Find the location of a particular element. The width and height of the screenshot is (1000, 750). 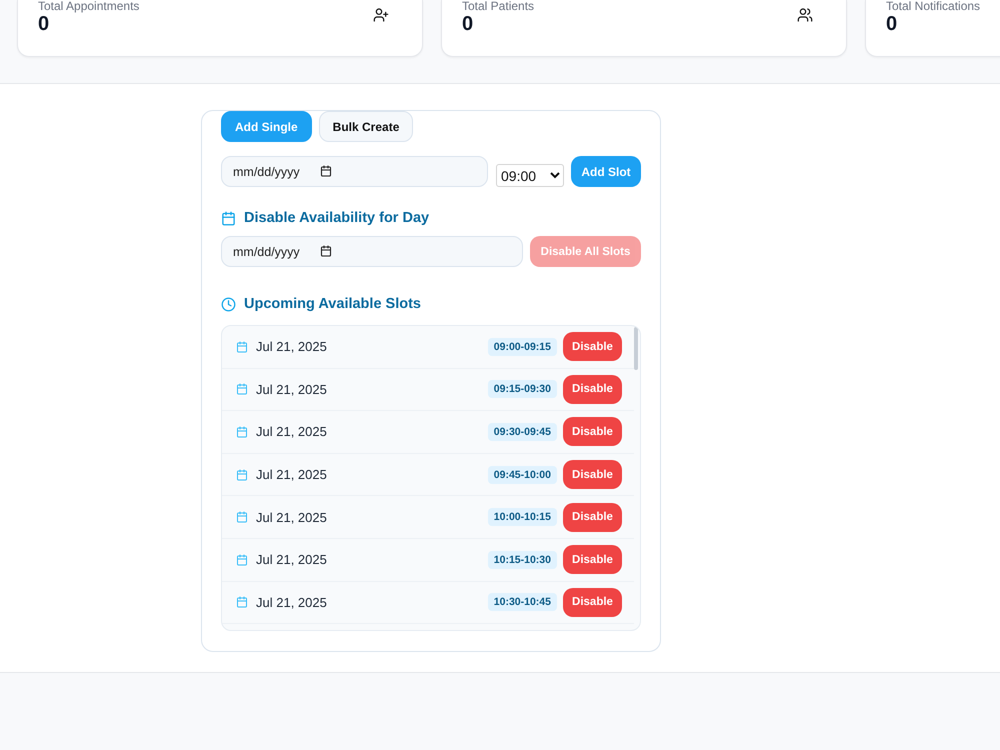

stat-label: Total Notifications is located at coordinates (933, 6).